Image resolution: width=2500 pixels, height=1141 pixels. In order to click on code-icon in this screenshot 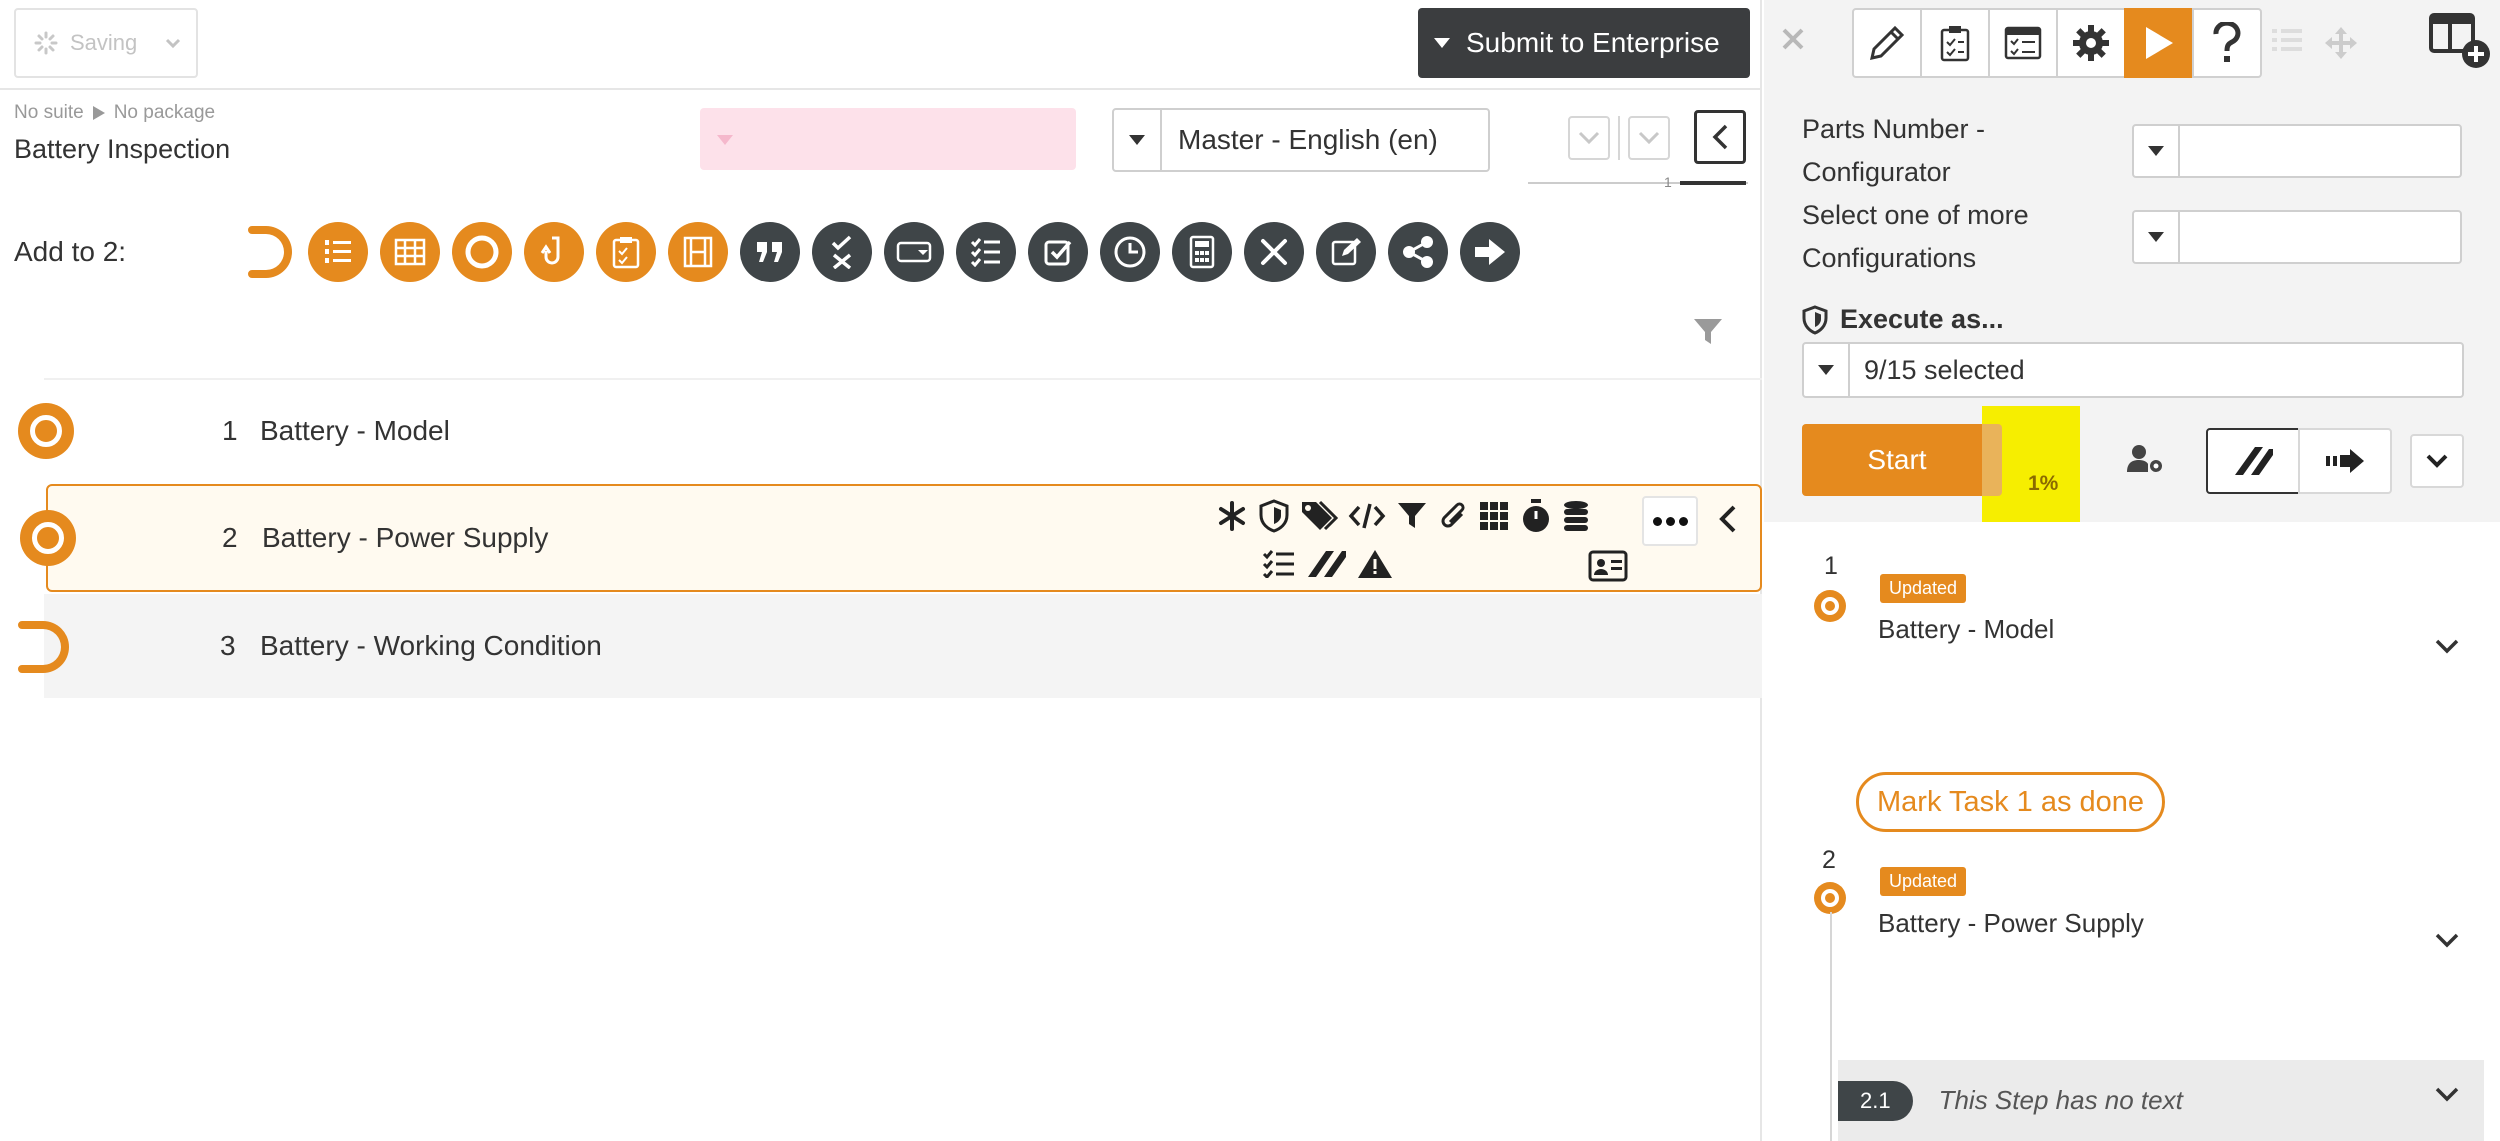, I will do `click(1367, 516)`.